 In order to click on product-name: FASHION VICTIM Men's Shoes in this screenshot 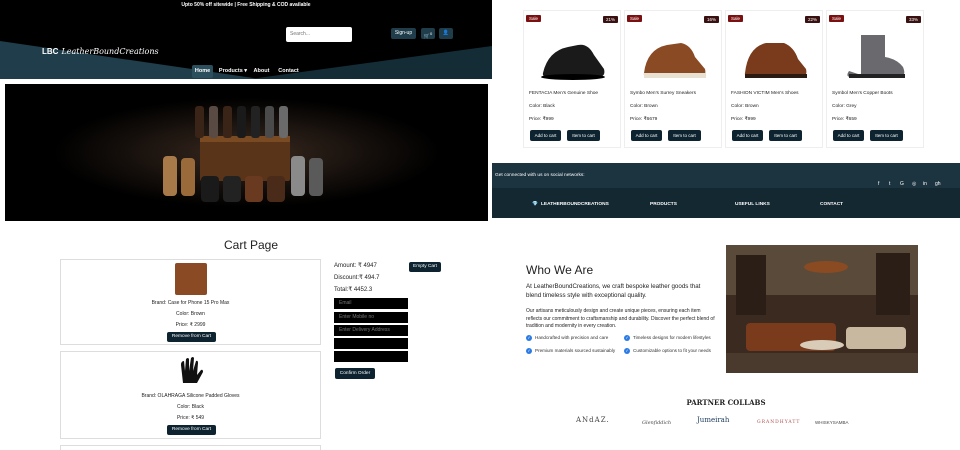, I will do `click(765, 93)`.